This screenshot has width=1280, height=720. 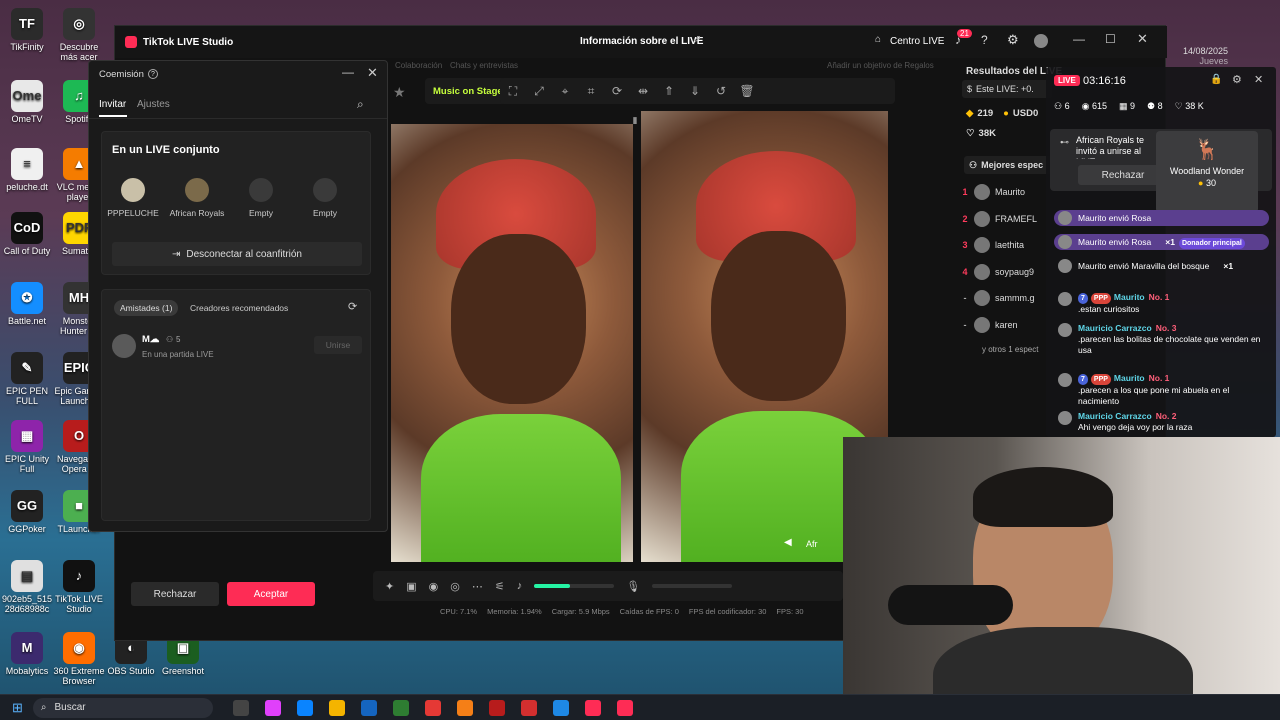 What do you see at coordinates (1237, 79) in the screenshot?
I see `settings-icon: ⚙` at bounding box center [1237, 79].